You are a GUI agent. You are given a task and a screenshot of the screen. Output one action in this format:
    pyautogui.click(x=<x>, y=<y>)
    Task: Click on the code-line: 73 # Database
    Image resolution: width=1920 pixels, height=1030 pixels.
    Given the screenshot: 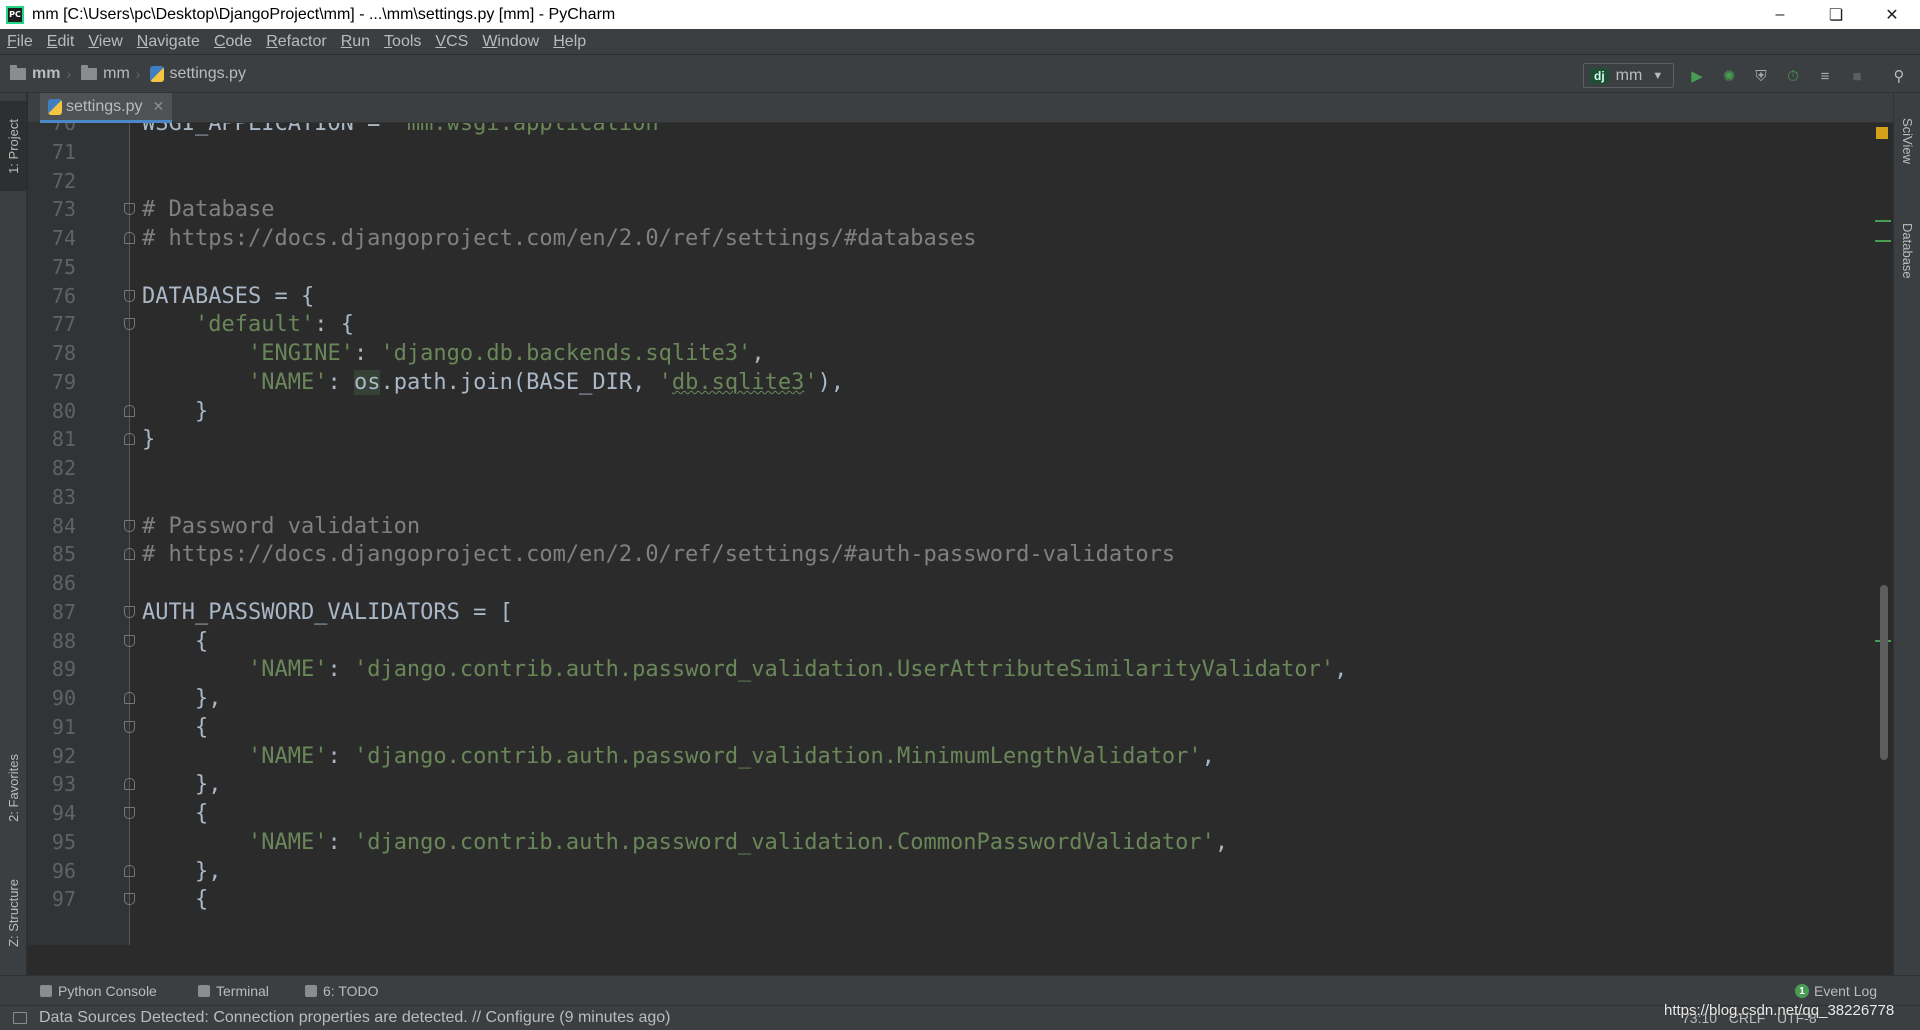 What is the action you would take?
    pyautogui.click(x=928, y=209)
    